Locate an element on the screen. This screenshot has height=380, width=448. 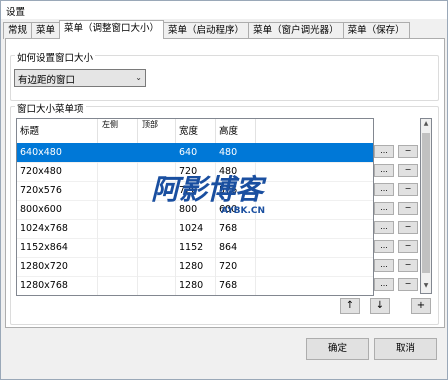
table-row: 1152x864 1152 864 is located at coordinates (195, 248).